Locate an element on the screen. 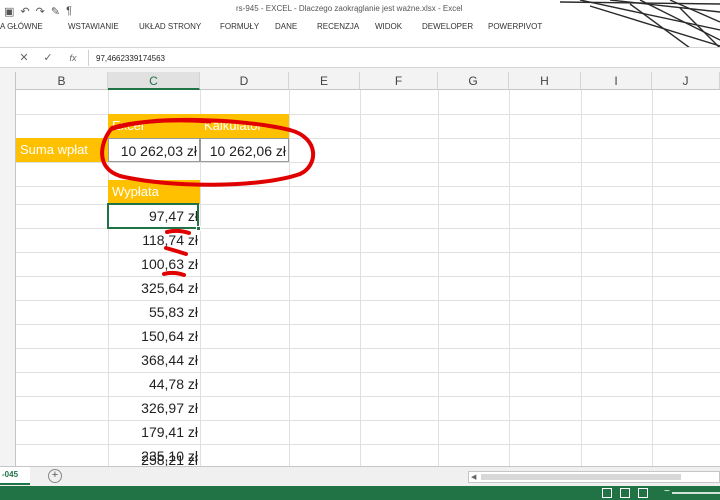  kalkulator-sum-cell: 10 262,06 zł is located at coordinates (244, 150).